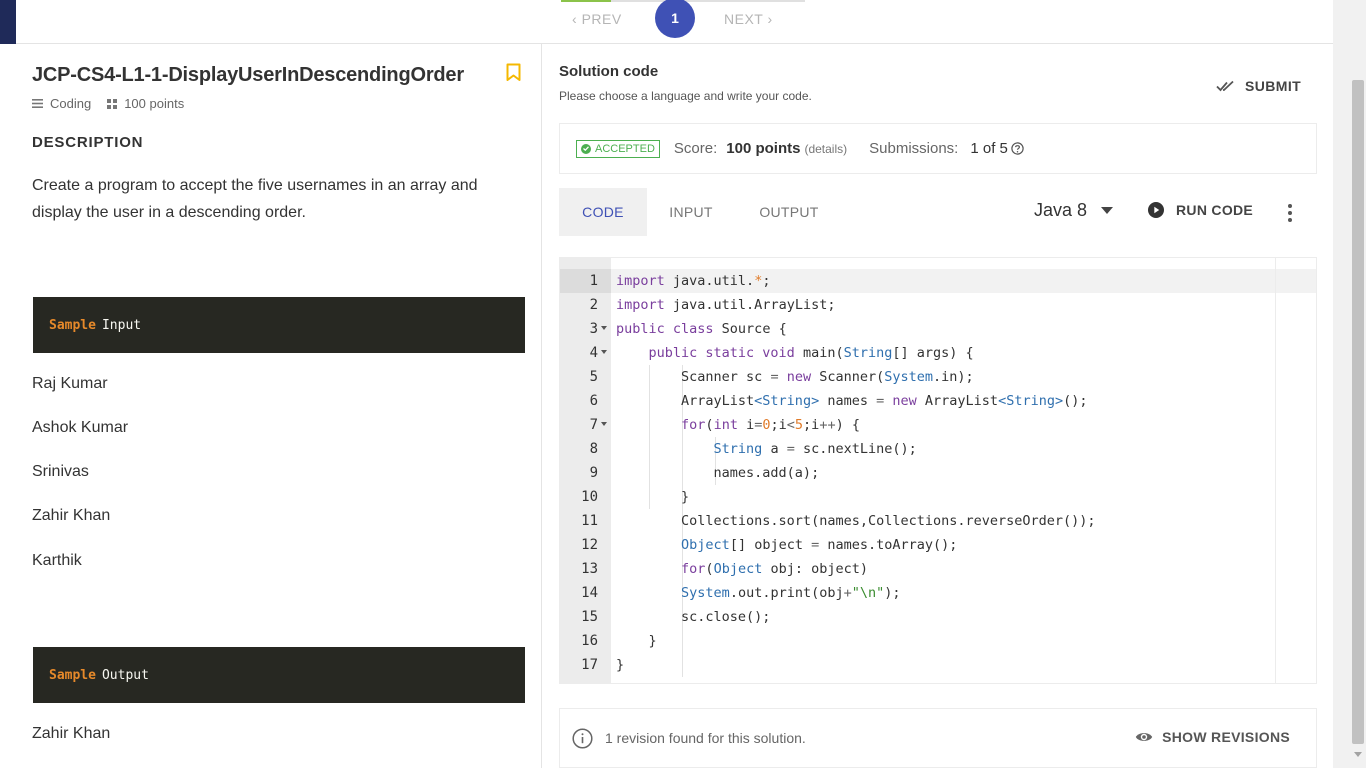 The height and width of the screenshot is (768, 1366). I want to click on problem-type-label: Coding, so click(71, 103).